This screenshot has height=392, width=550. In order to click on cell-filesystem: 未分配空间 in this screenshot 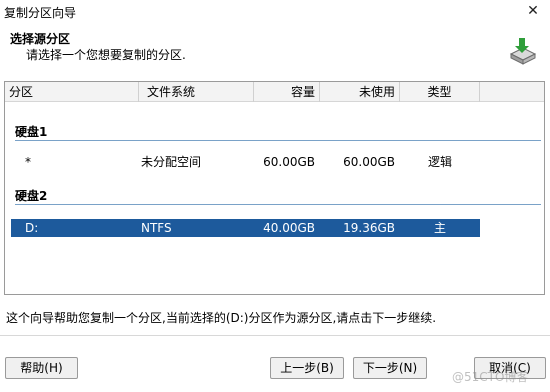, I will do `click(171, 162)`.